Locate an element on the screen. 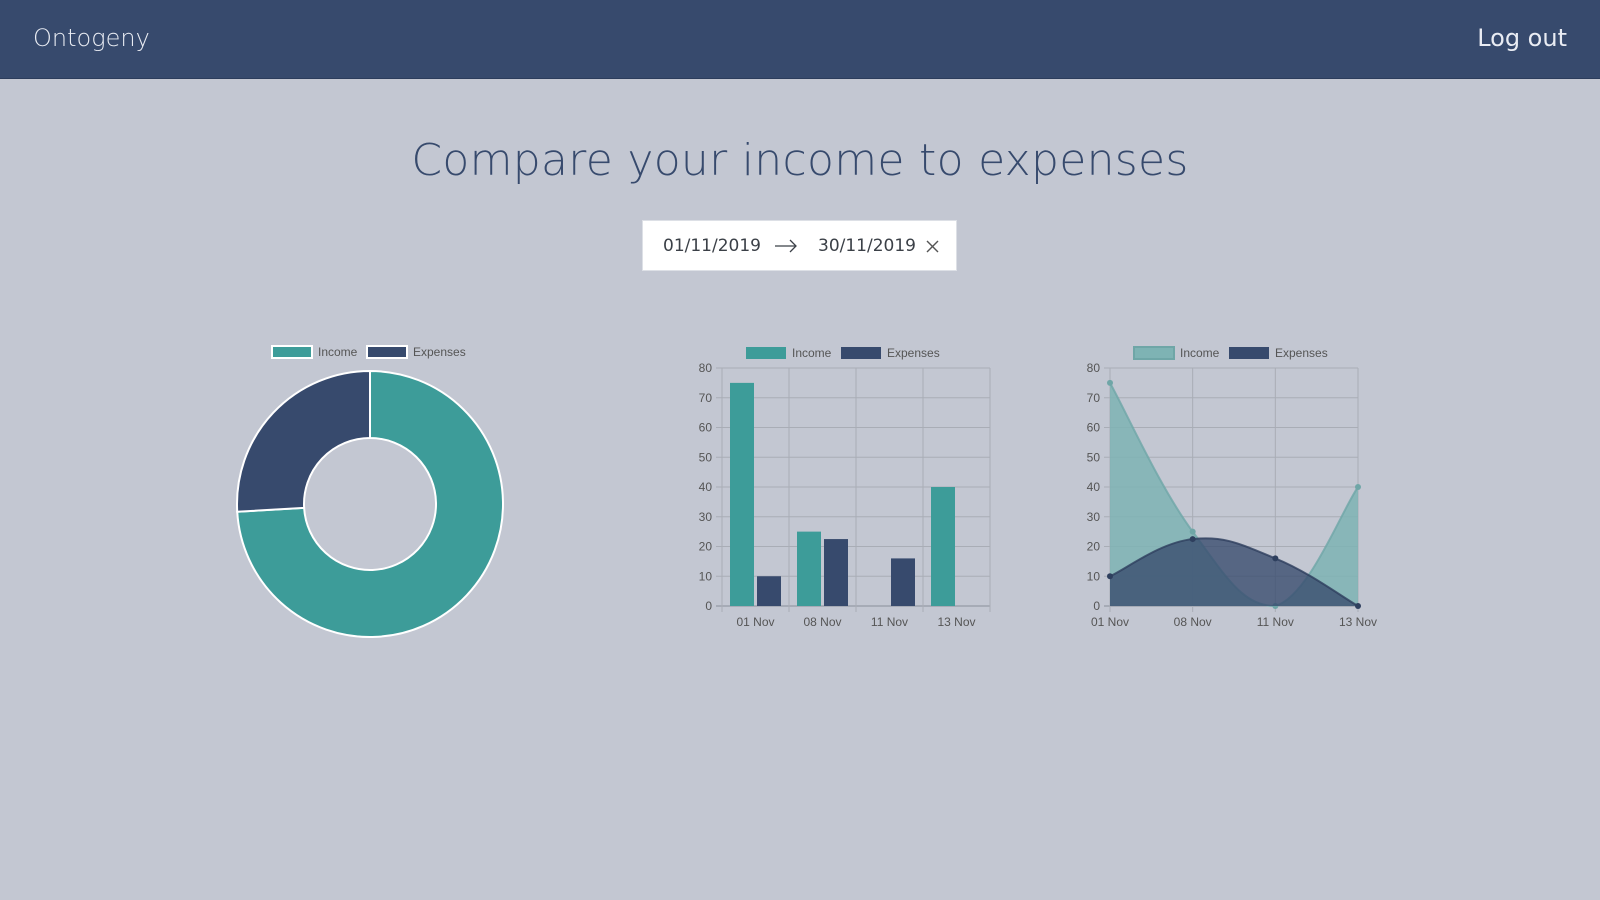  logout-link: Log out is located at coordinates (1522, 38).